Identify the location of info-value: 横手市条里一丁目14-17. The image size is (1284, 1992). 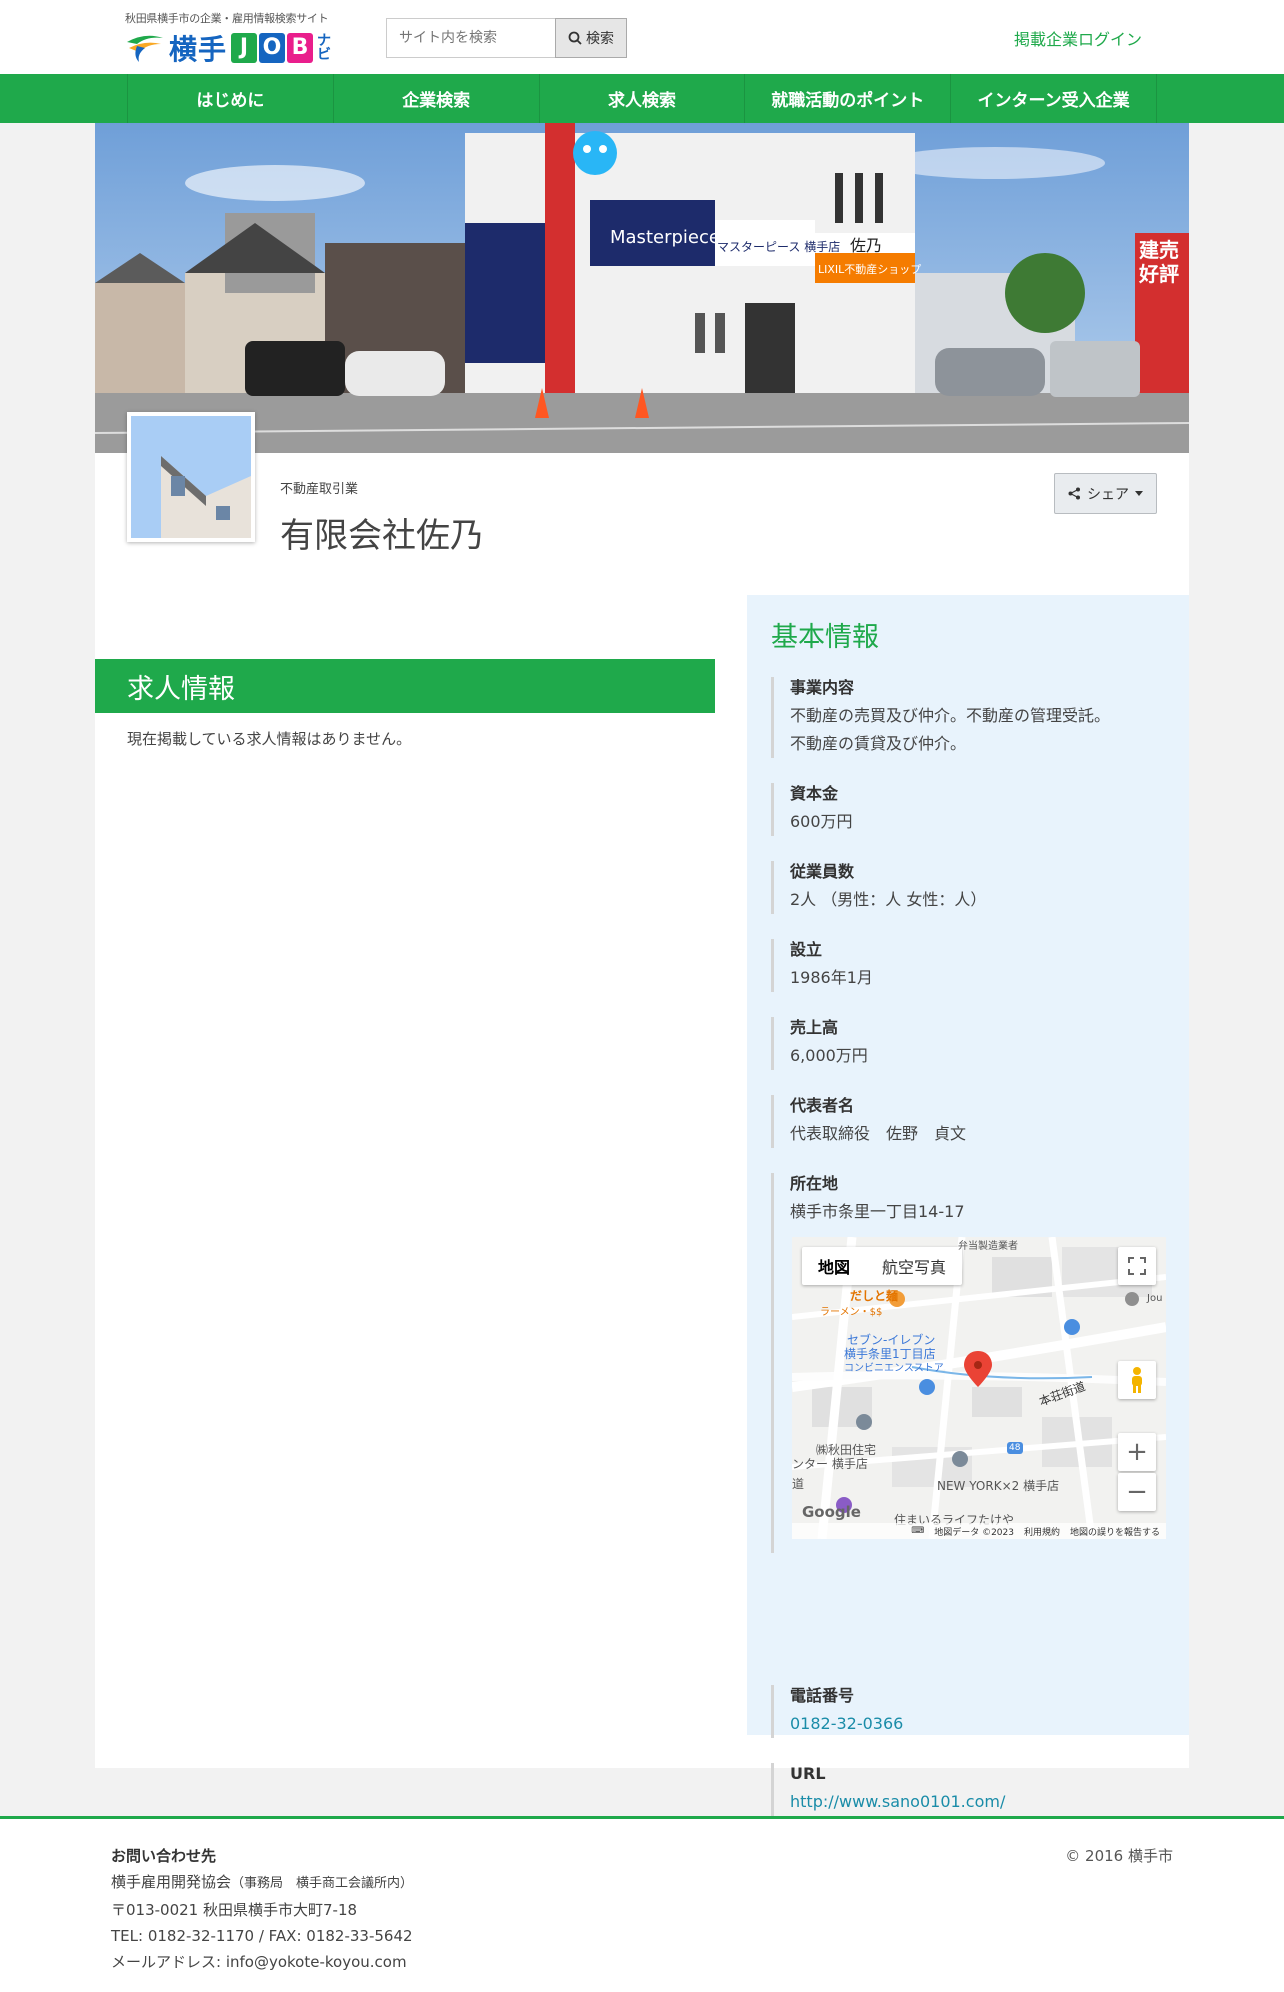
(877, 1211).